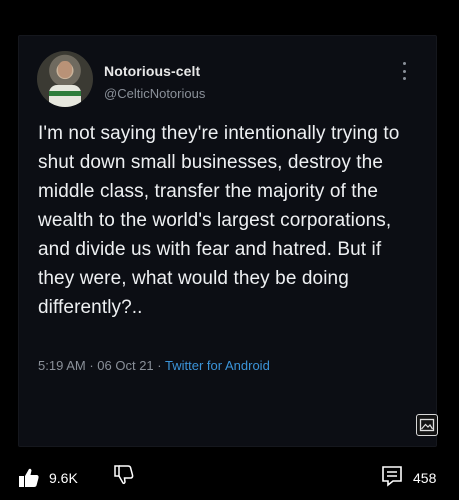 Image resolution: width=459 pixels, height=500 pixels. Describe the element at coordinates (29, 478) in the screenshot. I see `thumbs-up-icon` at that location.